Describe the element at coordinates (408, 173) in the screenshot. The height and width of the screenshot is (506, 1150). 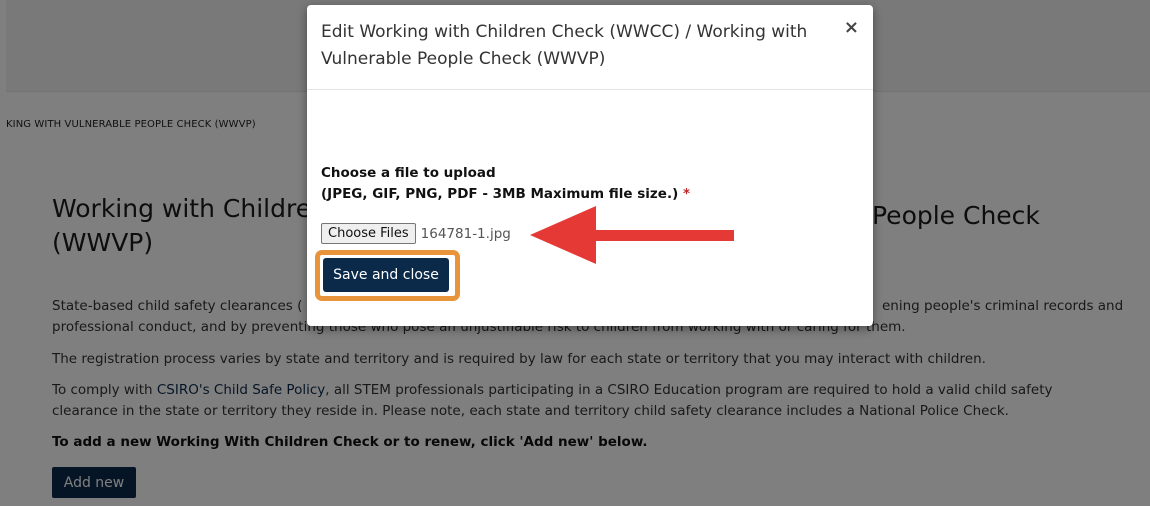
I see `upload-label: Choose a file to upload` at that location.